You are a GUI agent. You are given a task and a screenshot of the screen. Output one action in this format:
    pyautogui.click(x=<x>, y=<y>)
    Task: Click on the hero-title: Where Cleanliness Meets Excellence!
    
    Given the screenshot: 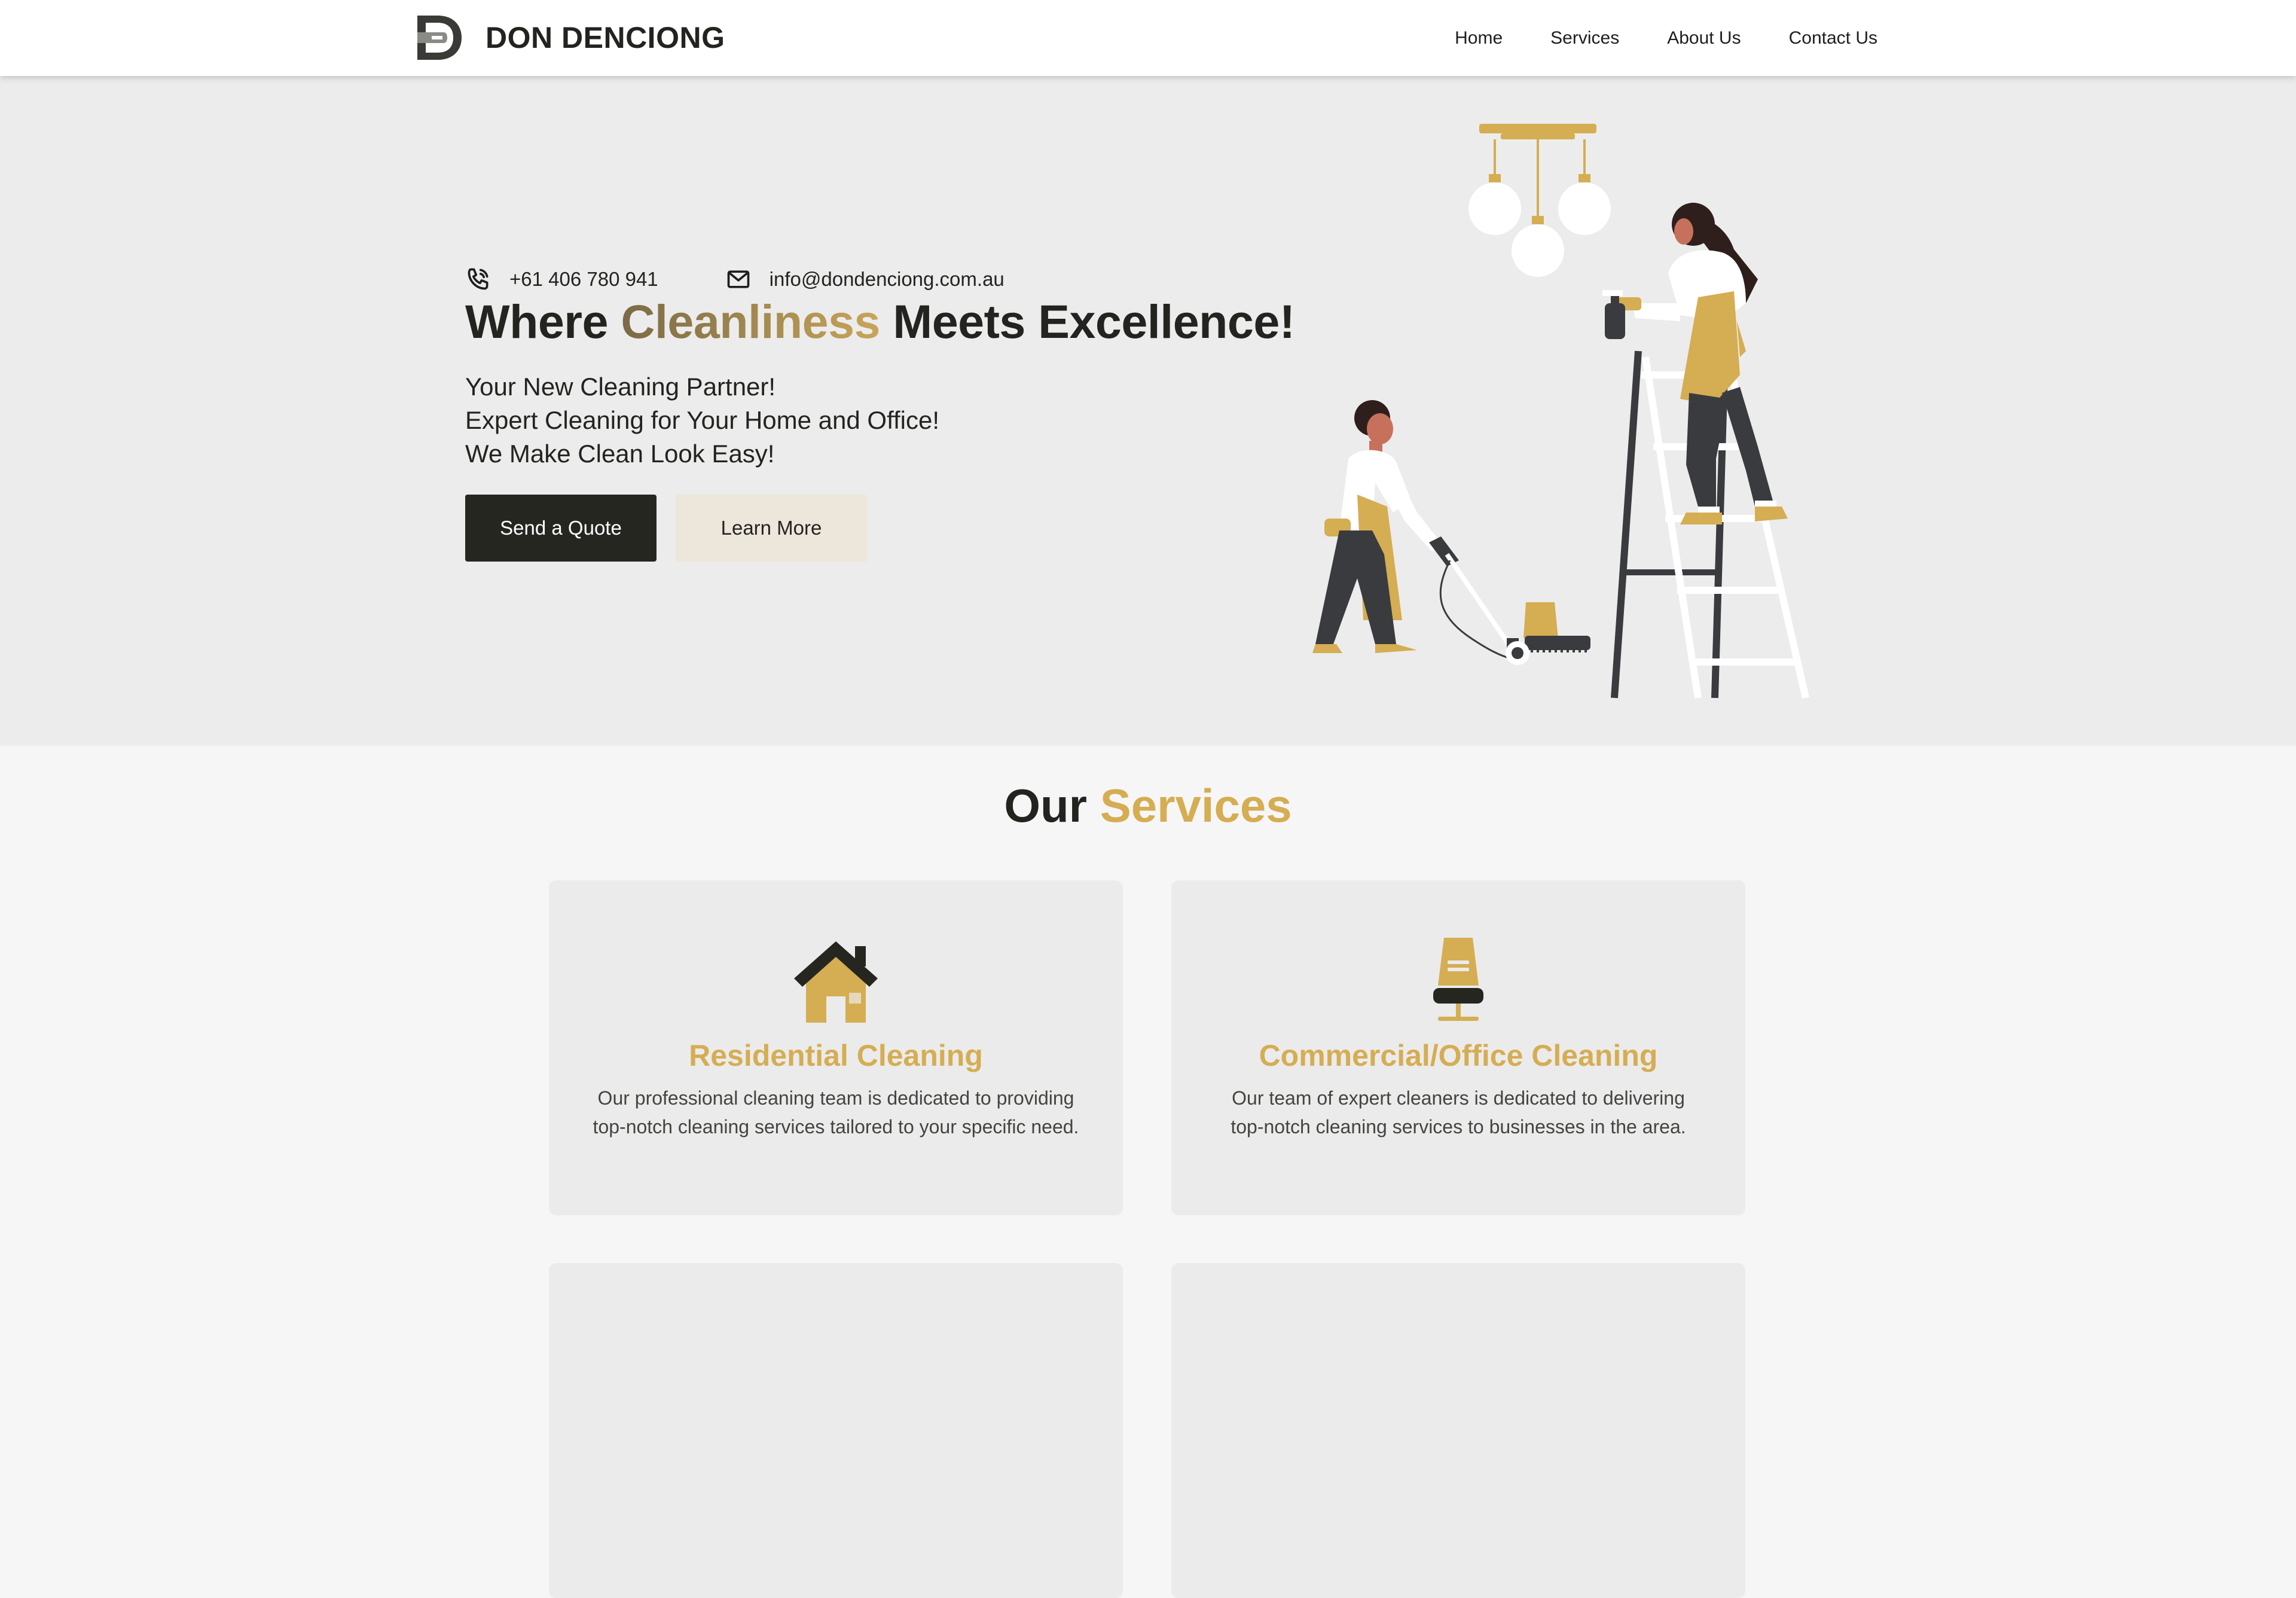 What is the action you would take?
    pyautogui.click(x=880, y=321)
    